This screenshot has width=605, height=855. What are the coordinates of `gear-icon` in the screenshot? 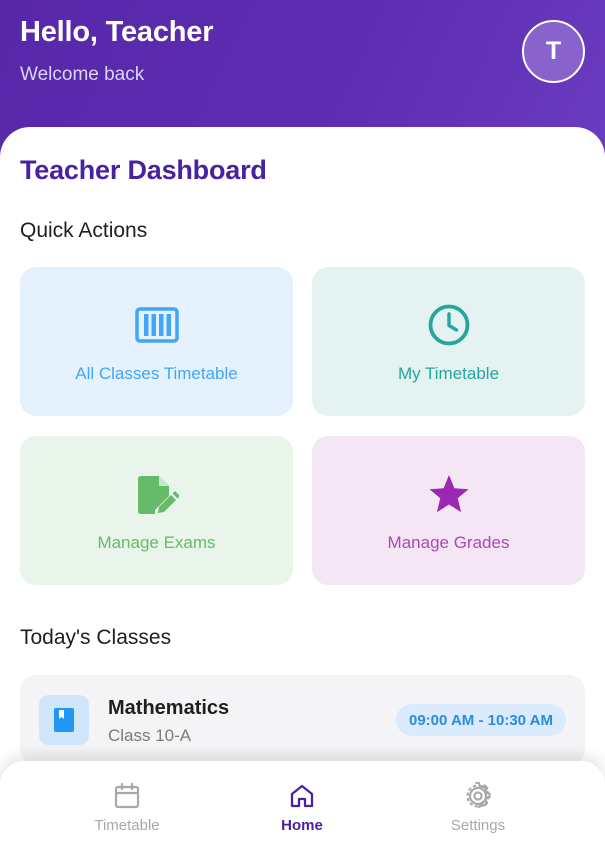 It's located at (478, 796).